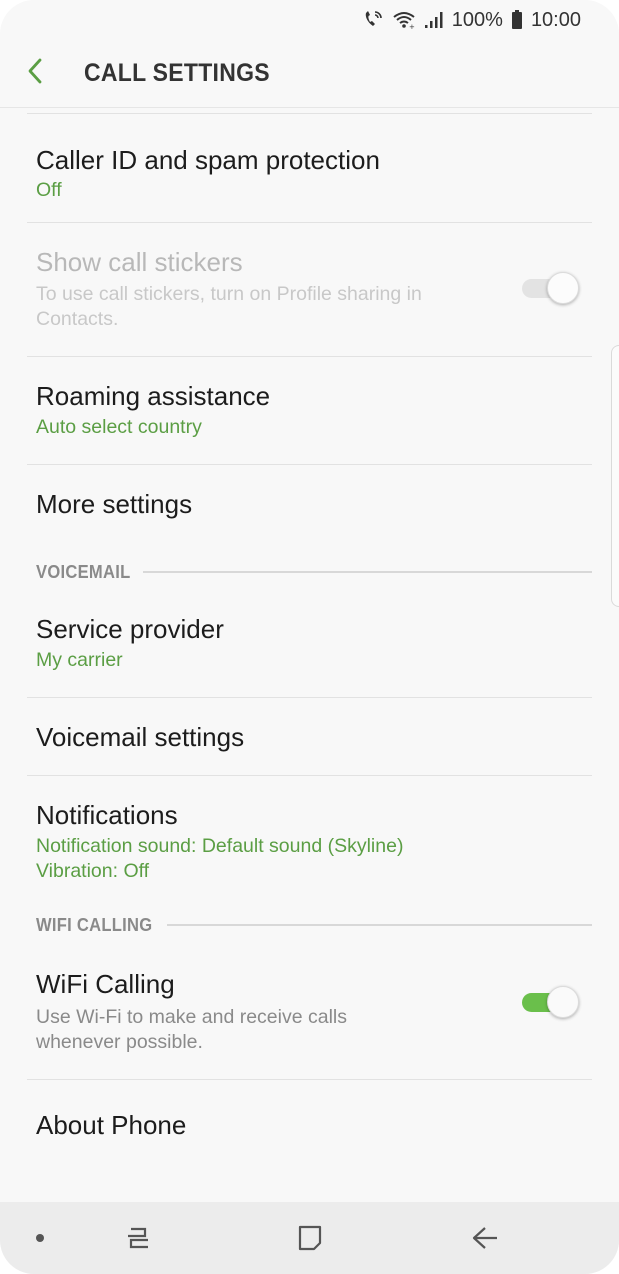 The height and width of the screenshot is (1274, 619). What do you see at coordinates (140, 737) in the screenshot?
I see `voicemail-settings-title: Voicemail settings` at bounding box center [140, 737].